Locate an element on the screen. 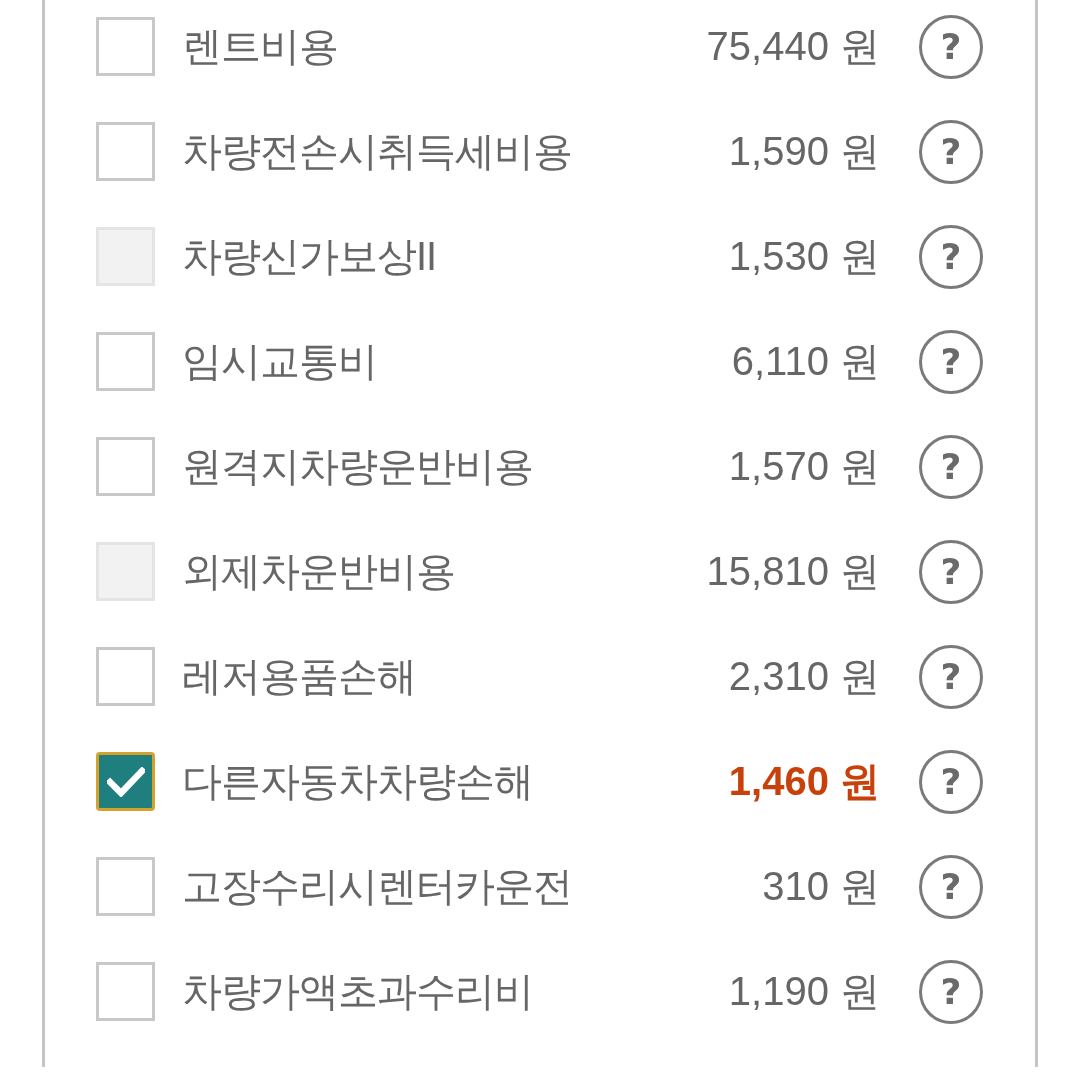 This screenshot has width=1077, height=1073. premium-amount: 1,460 원 is located at coordinates (804, 781).